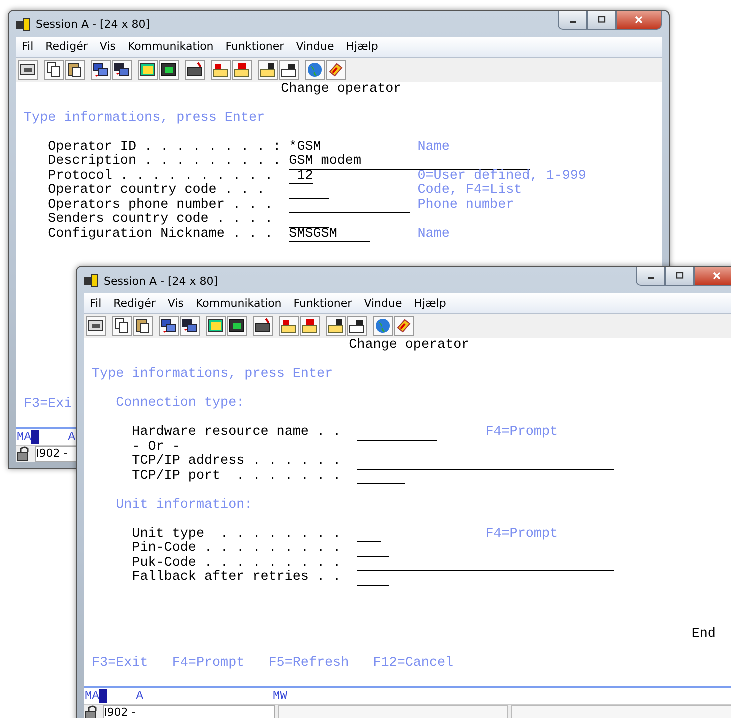 The image size is (731, 718). What do you see at coordinates (157, 191) in the screenshot?
I see `field-label: Operator country code . . .` at bounding box center [157, 191].